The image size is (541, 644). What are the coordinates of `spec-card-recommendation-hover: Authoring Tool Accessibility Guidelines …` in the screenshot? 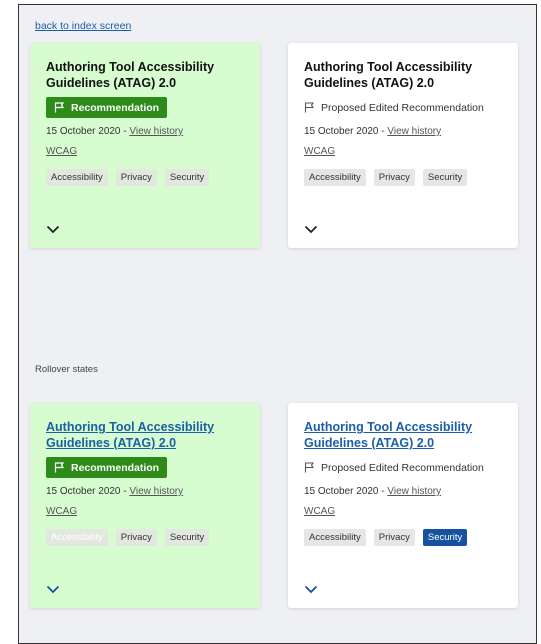 It's located at (145, 505).